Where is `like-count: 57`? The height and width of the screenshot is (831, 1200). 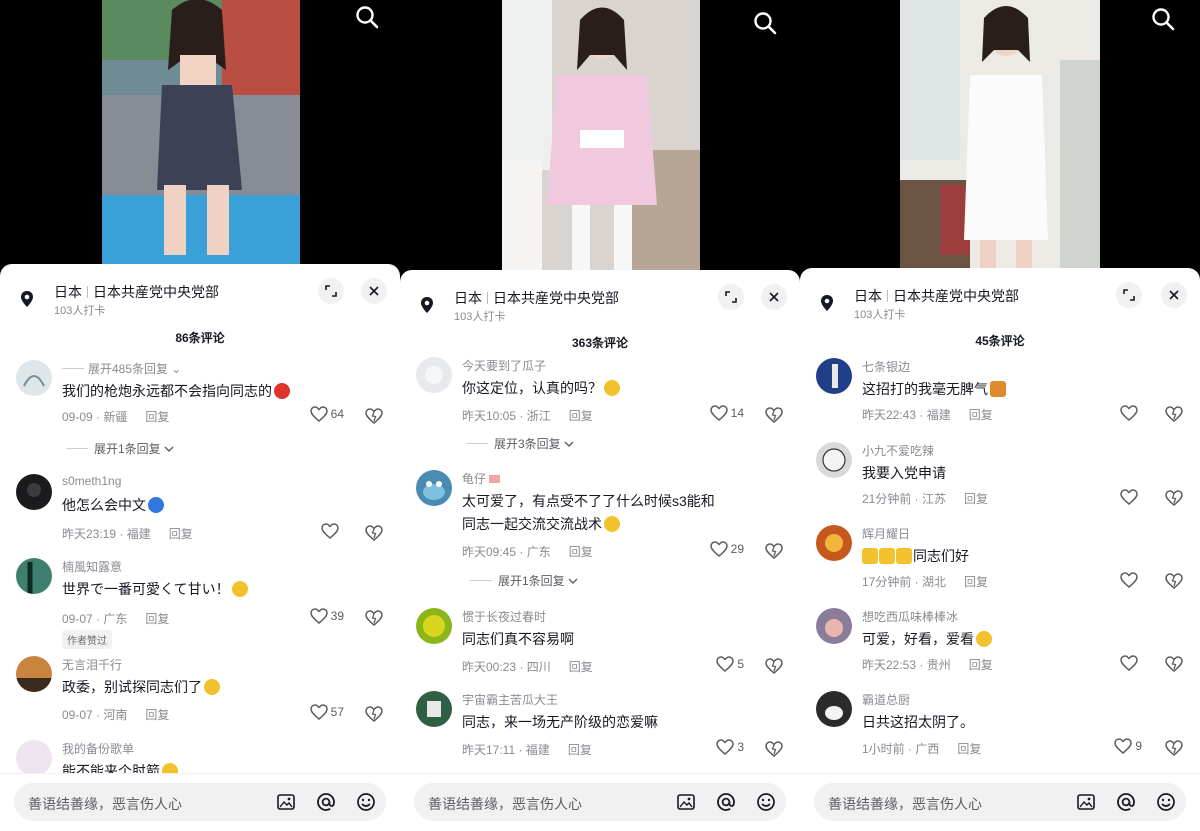 like-count: 57 is located at coordinates (337, 712).